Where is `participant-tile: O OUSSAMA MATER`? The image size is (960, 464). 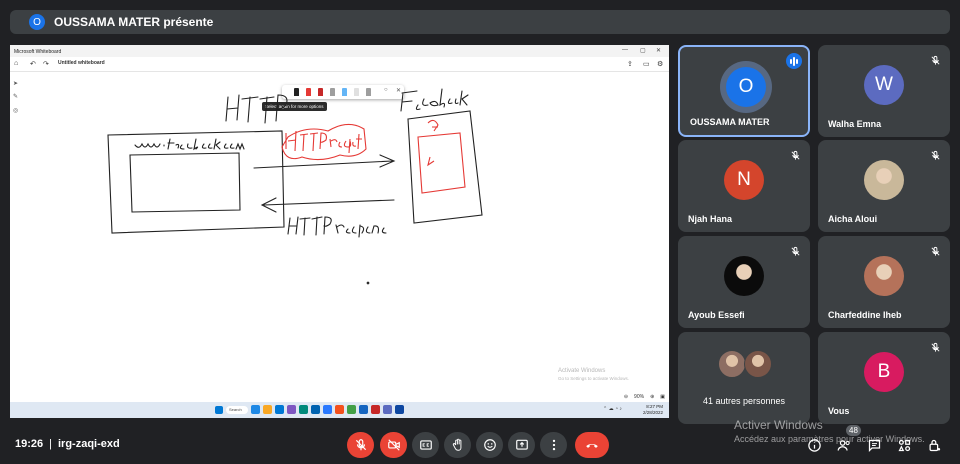
participant-tile: O OUSSAMA MATER is located at coordinates (744, 91).